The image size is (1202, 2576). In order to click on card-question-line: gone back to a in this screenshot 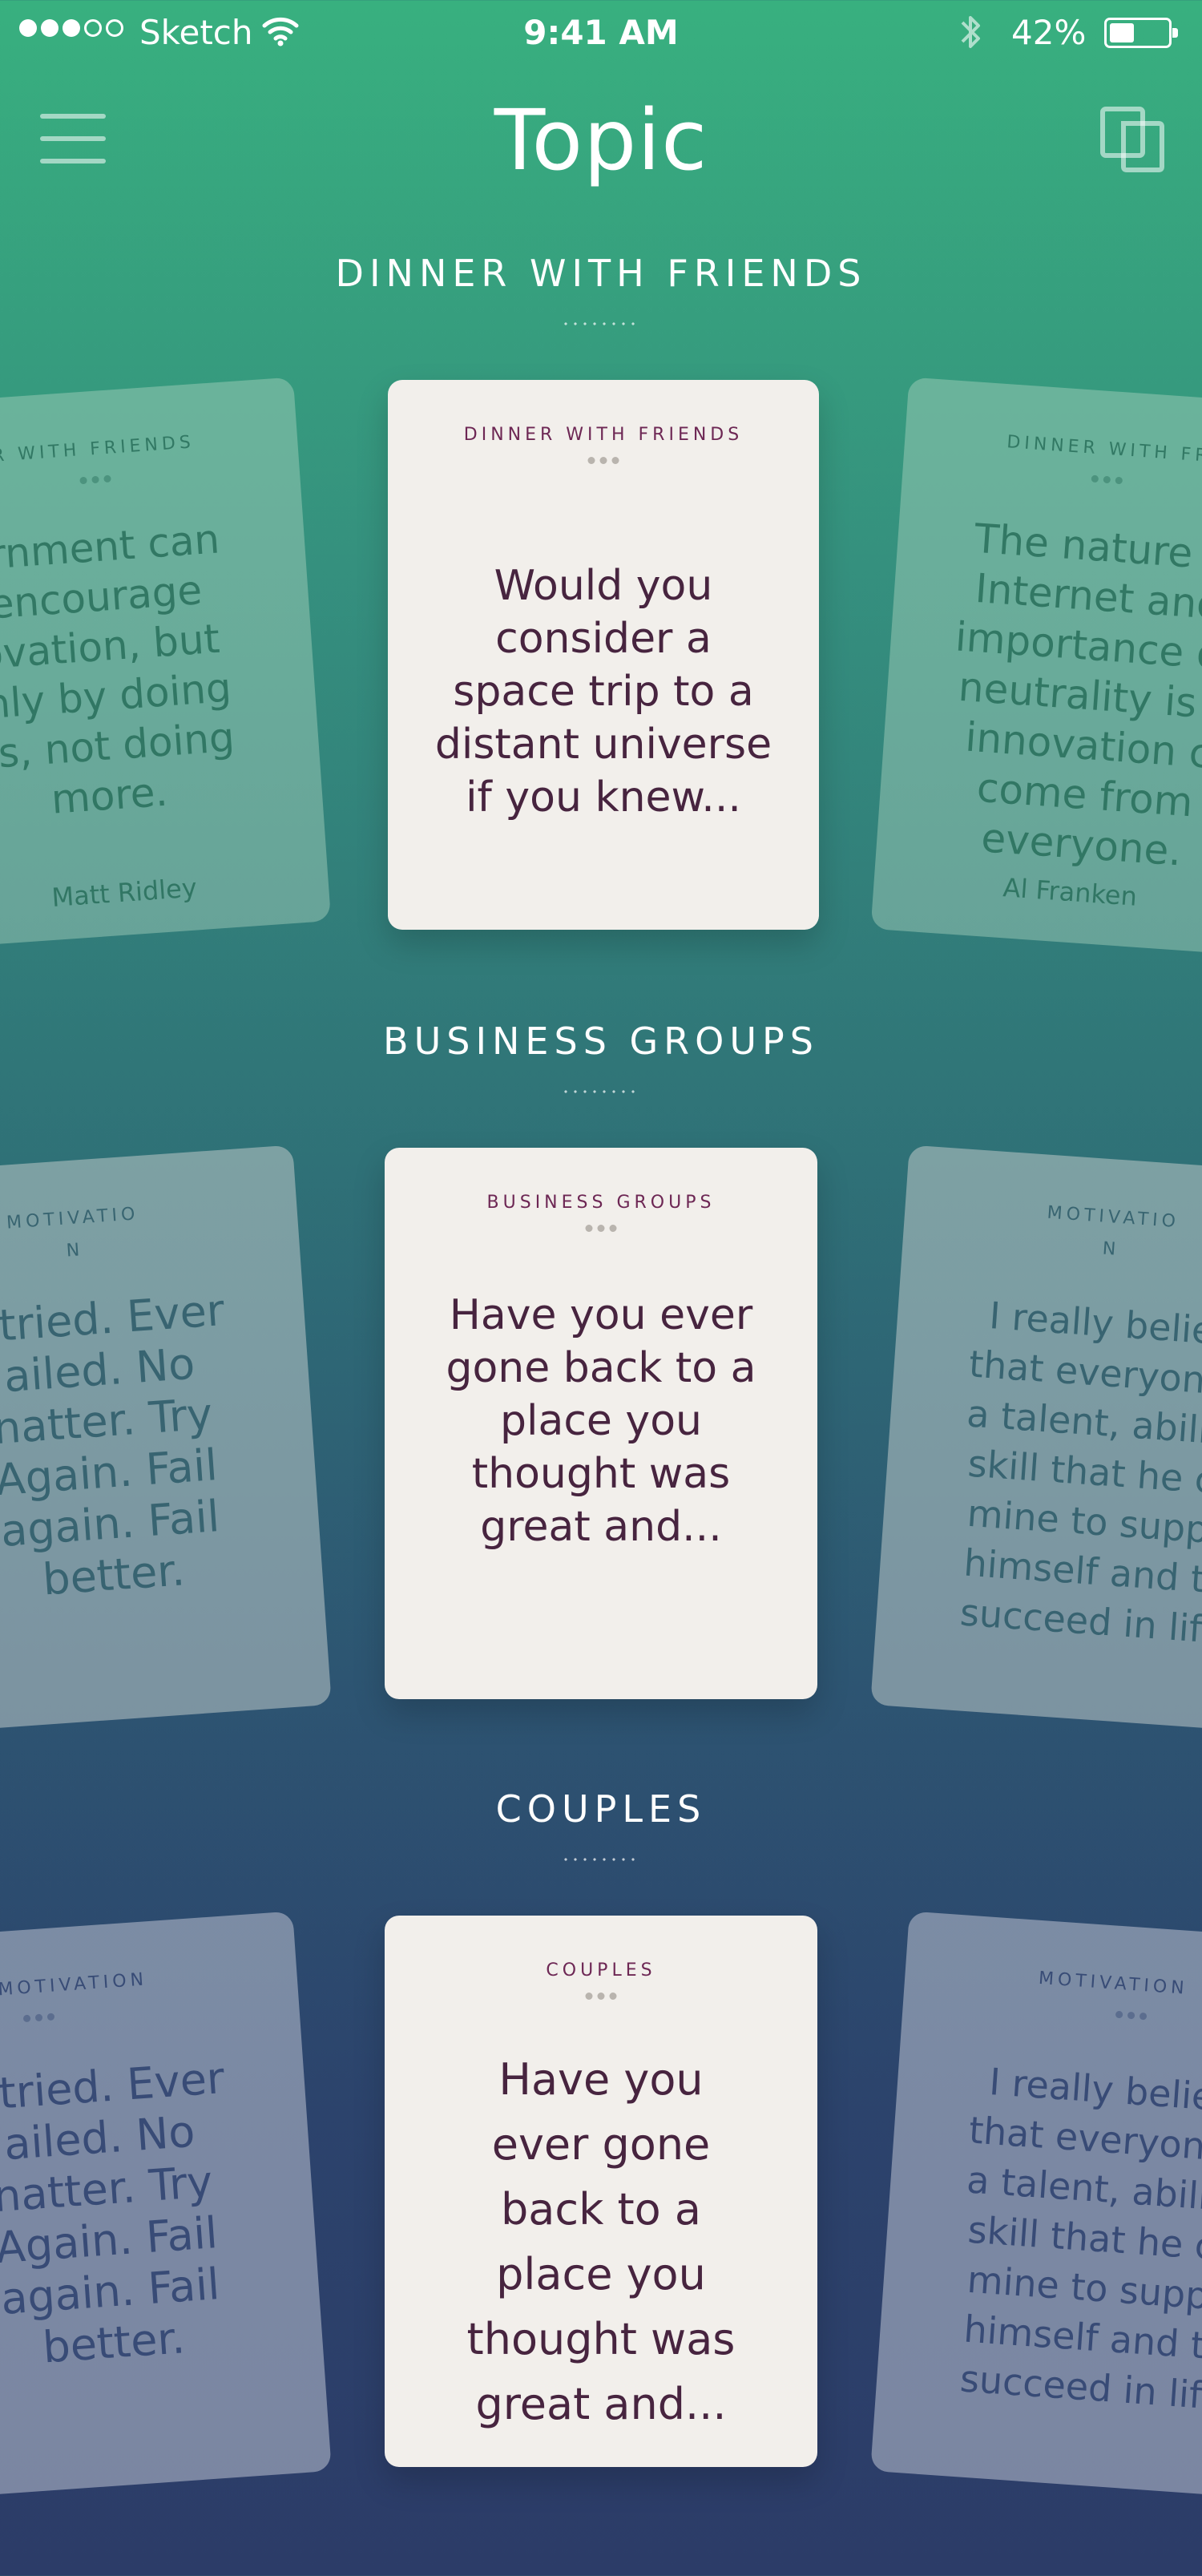, I will do `click(601, 1368)`.